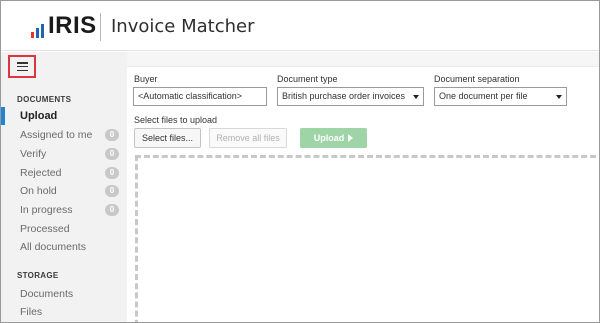  I want to click on top-strip, so click(363, 59).